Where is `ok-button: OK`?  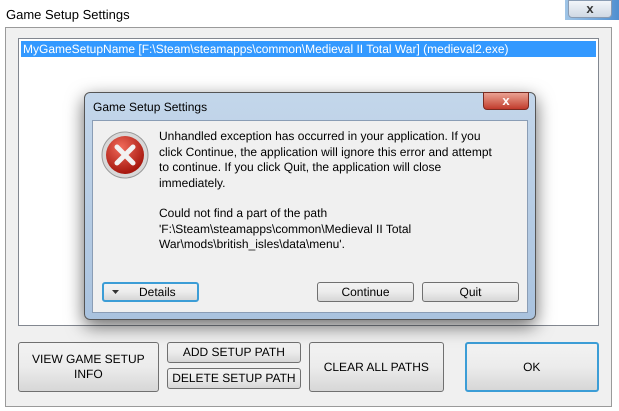 ok-button: OK is located at coordinates (531, 367).